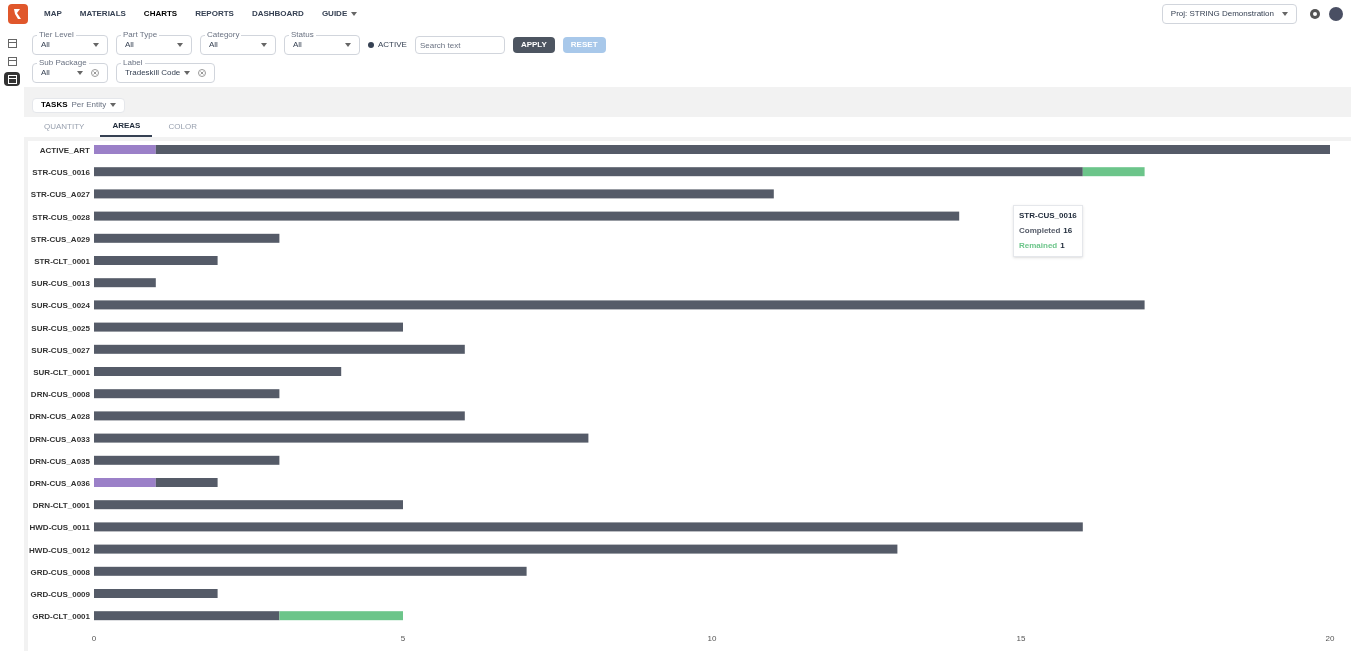 This screenshot has height=651, width=1351. I want to click on filter-label: Tier Level, so click(56, 34).